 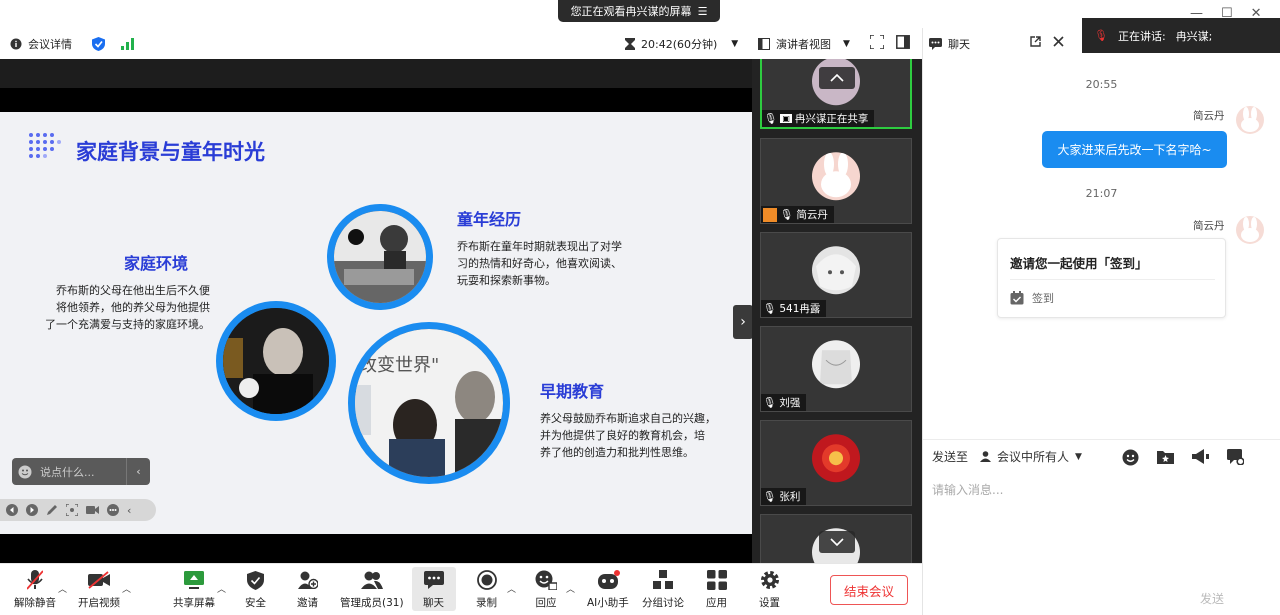 What do you see at coordinates (546, 603) in the screenshot?
I see `reaction-label: 回应` at bounding box center [546, 603].